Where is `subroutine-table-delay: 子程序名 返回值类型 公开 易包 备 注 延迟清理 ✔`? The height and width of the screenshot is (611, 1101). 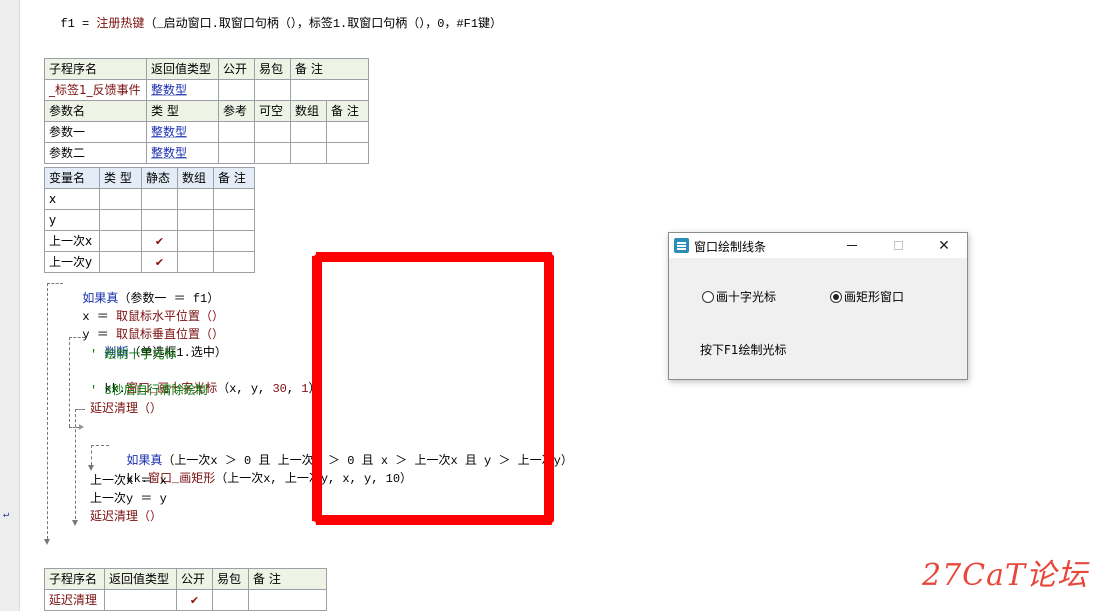
subroutine-table-delay: 子程序名 返回值类型 公开 易包 备 注 延迟清理 ✔ is located at coordinates (185, 589).